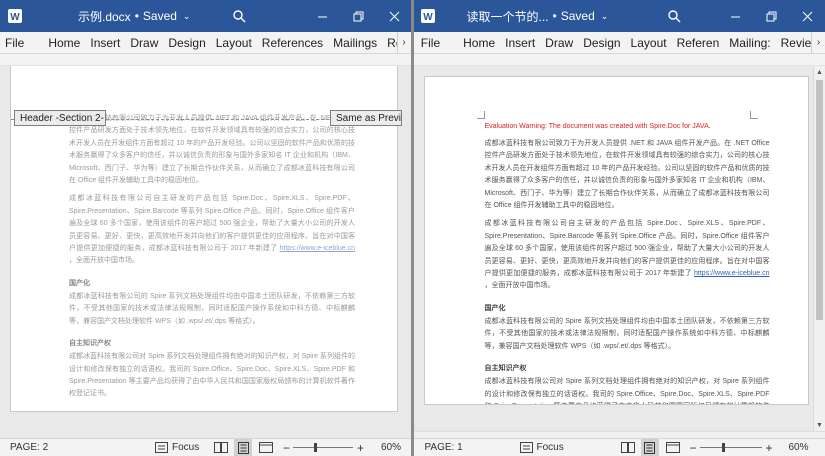  What do you see at coordinates (104, 16) in the screenshot?
I see `document-name: 示例.docx` at bounding box center [104, 16].